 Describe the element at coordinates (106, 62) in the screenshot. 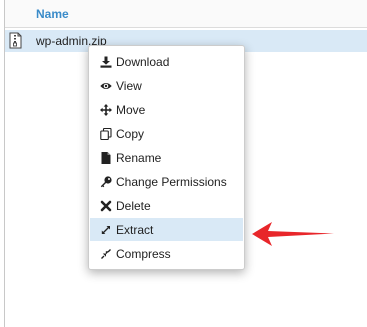

I see `download-icon` at that location.